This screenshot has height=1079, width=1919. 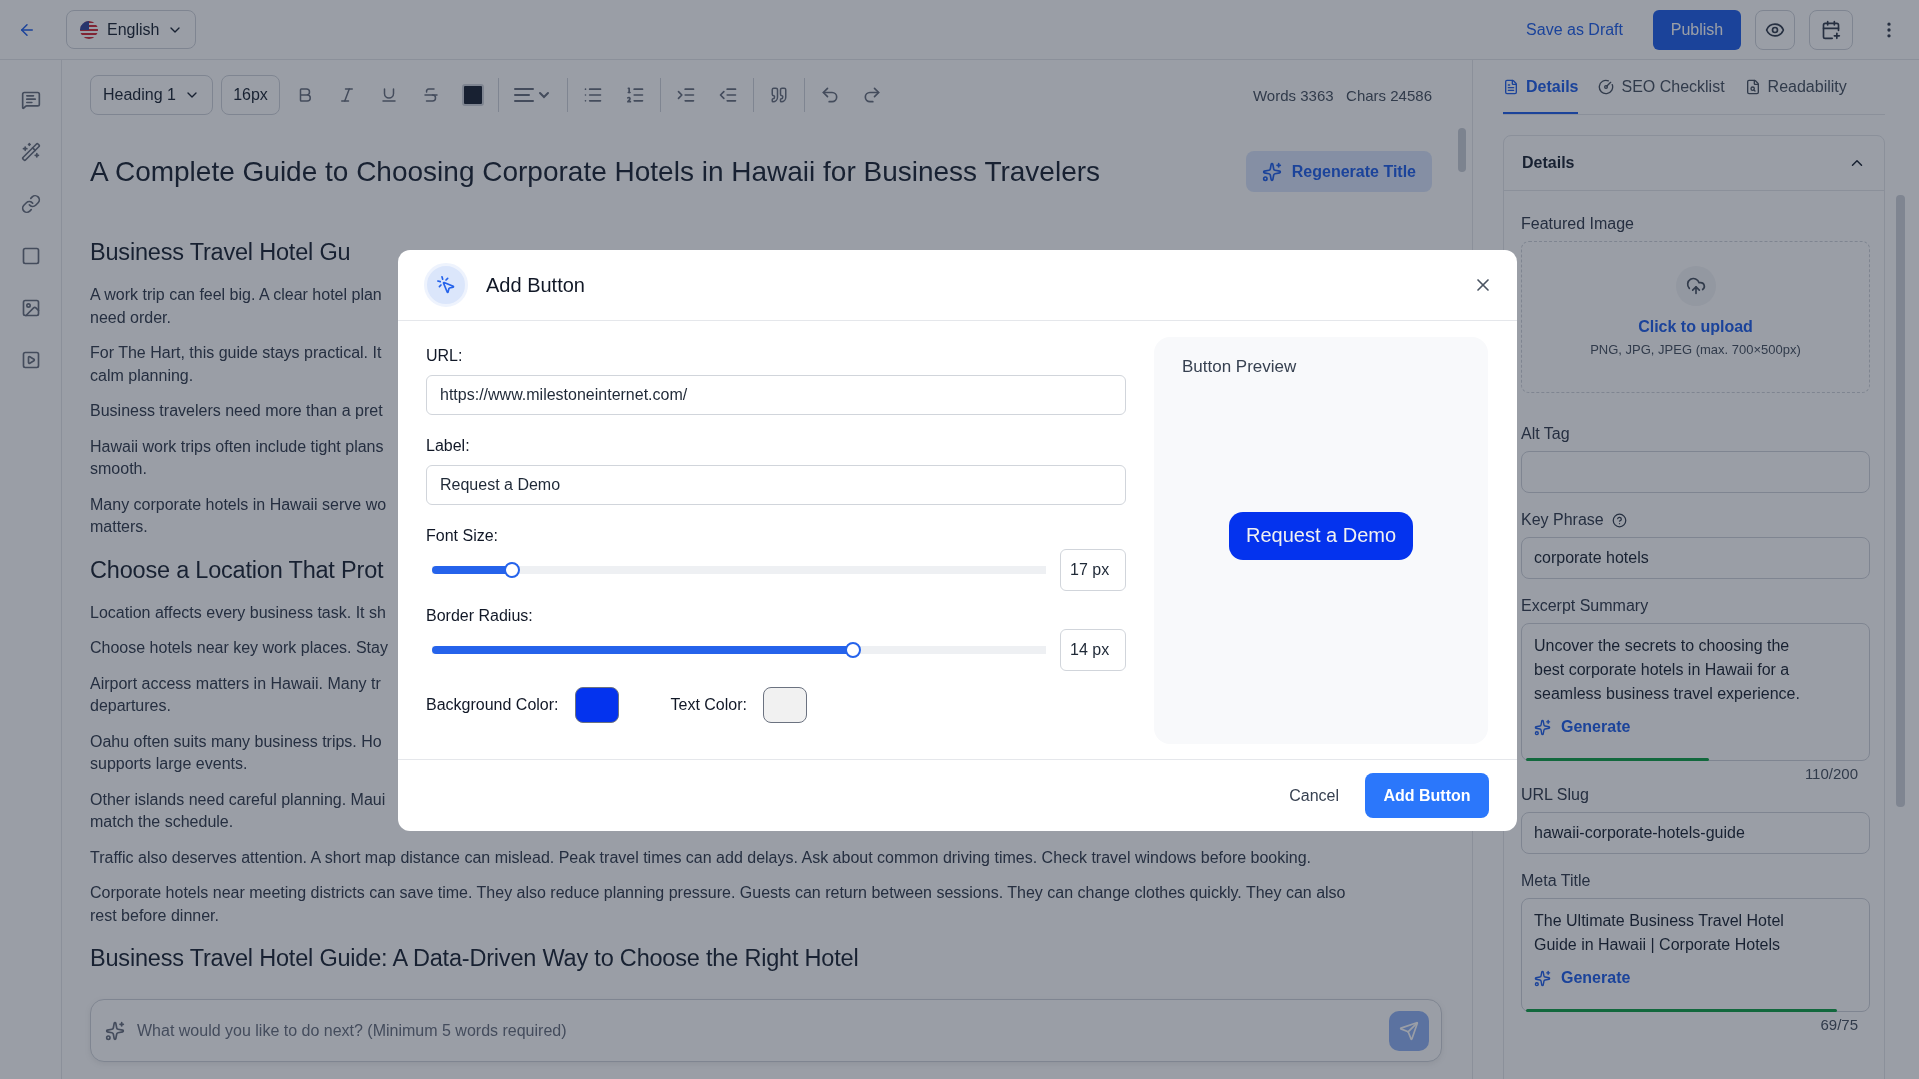 I want to click on field-label: Excerpt Summary, so click(x=1585, y=606).